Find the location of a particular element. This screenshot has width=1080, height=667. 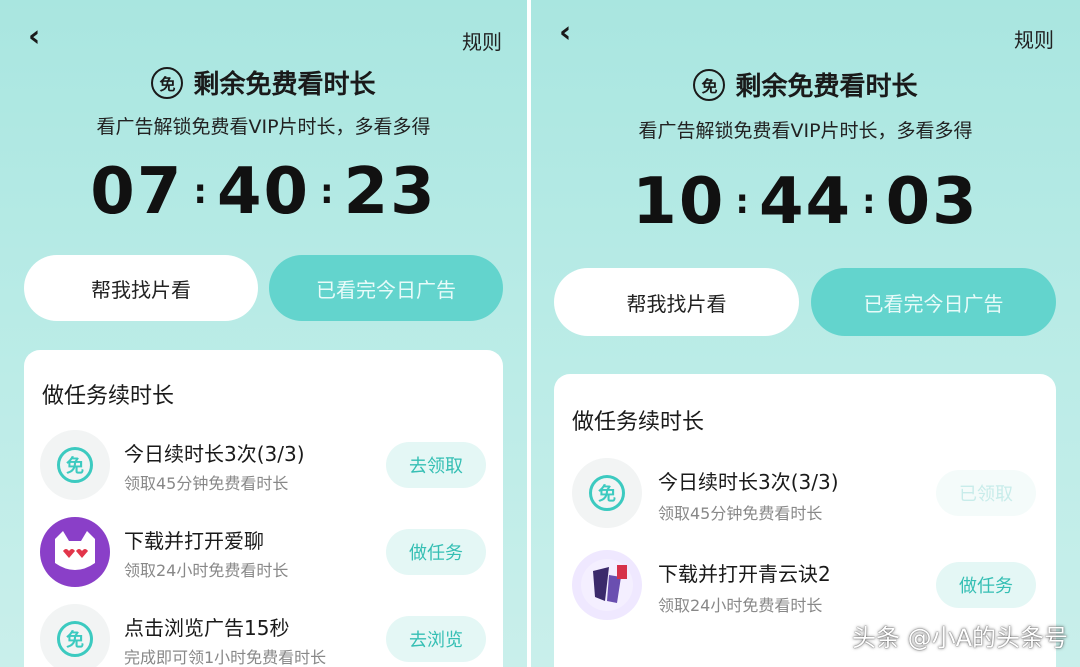

timer-seconds: 03 is located at coordinates (932, 202).